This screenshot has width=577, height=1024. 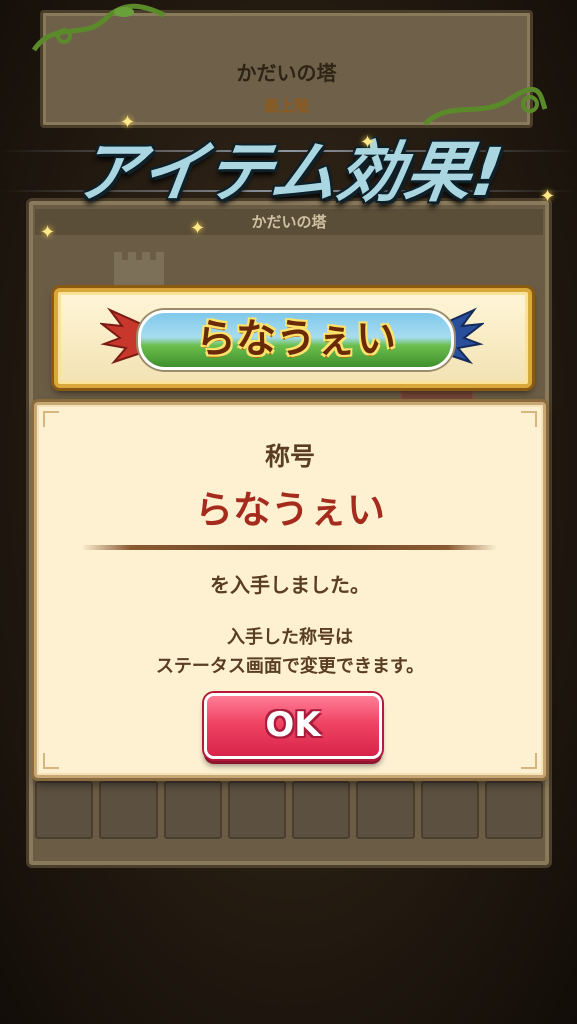 I want to click on vine-decoration-icon, so click(x=98, y=27).